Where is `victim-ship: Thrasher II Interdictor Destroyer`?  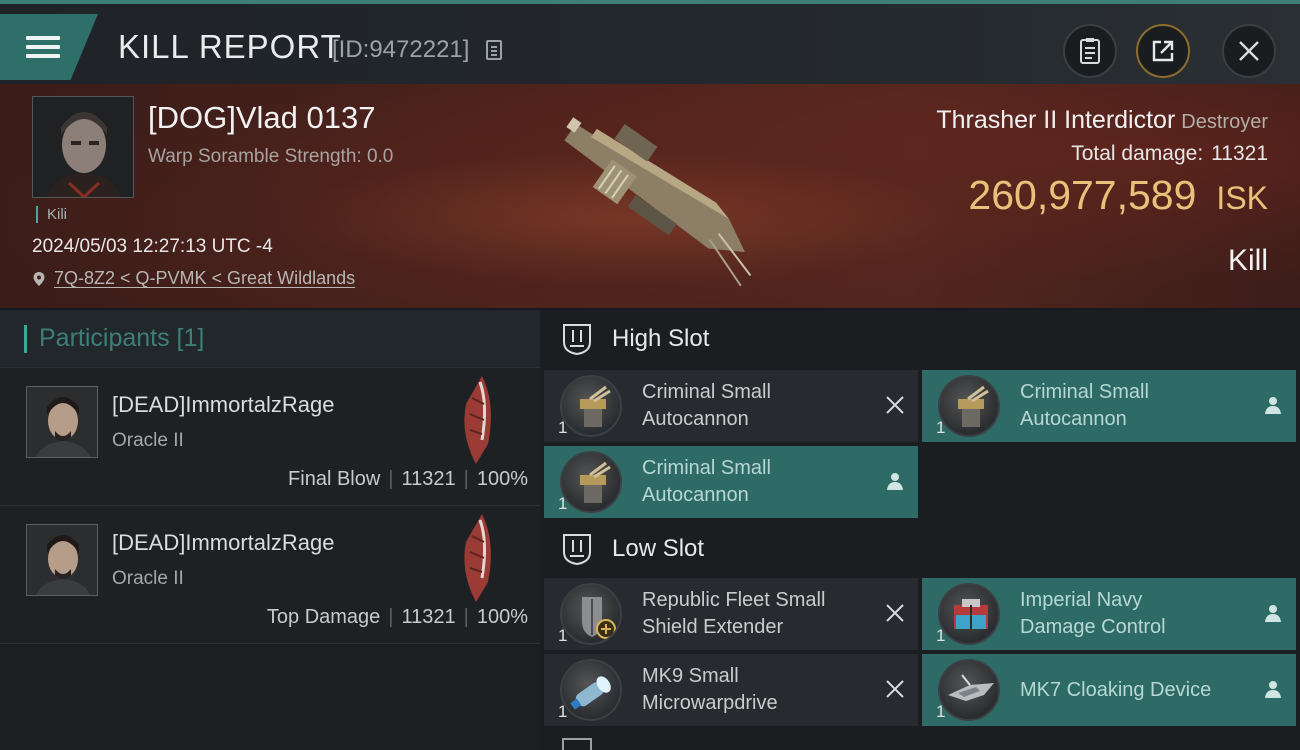 victim-ship: Thrasher II Interdictor Destroyer is located at coordinates (1102, 120).